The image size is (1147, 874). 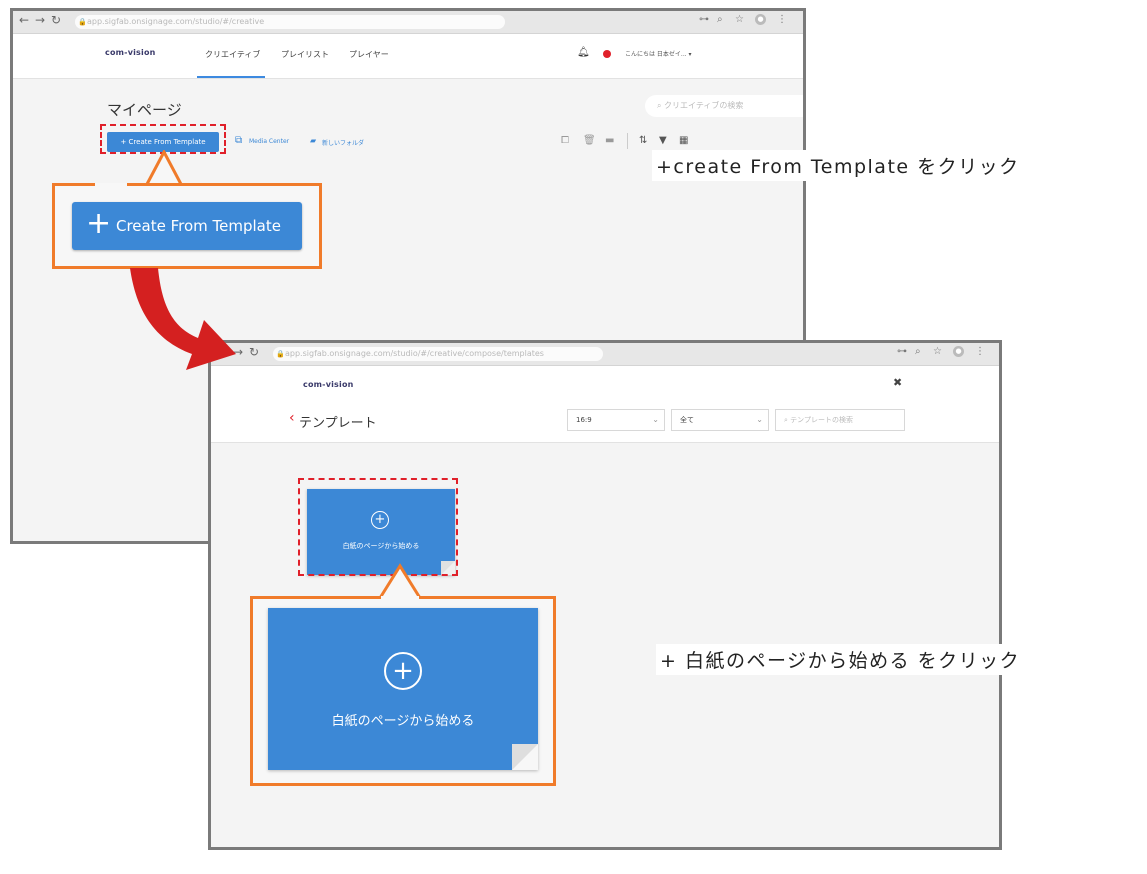 What do you see at coordinates (525, 757) in the screenshot?
I see `page-fold-corner` at bounding box center [525, 757].